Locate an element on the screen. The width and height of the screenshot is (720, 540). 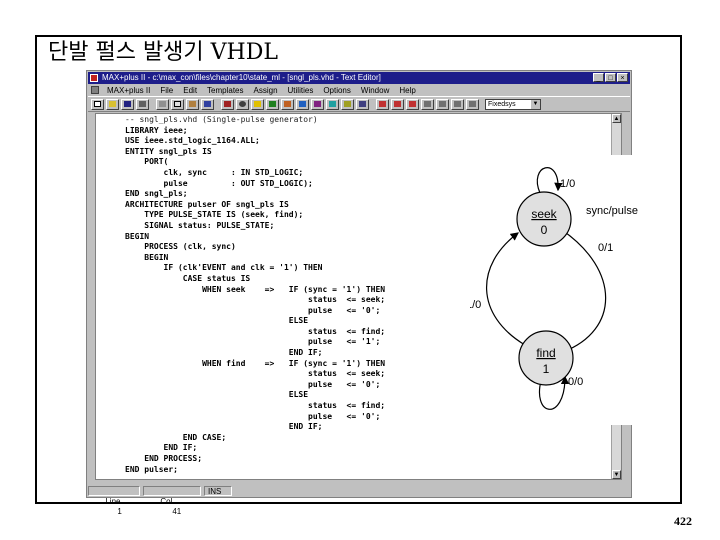
align-button is located at coordinates (442, 104).